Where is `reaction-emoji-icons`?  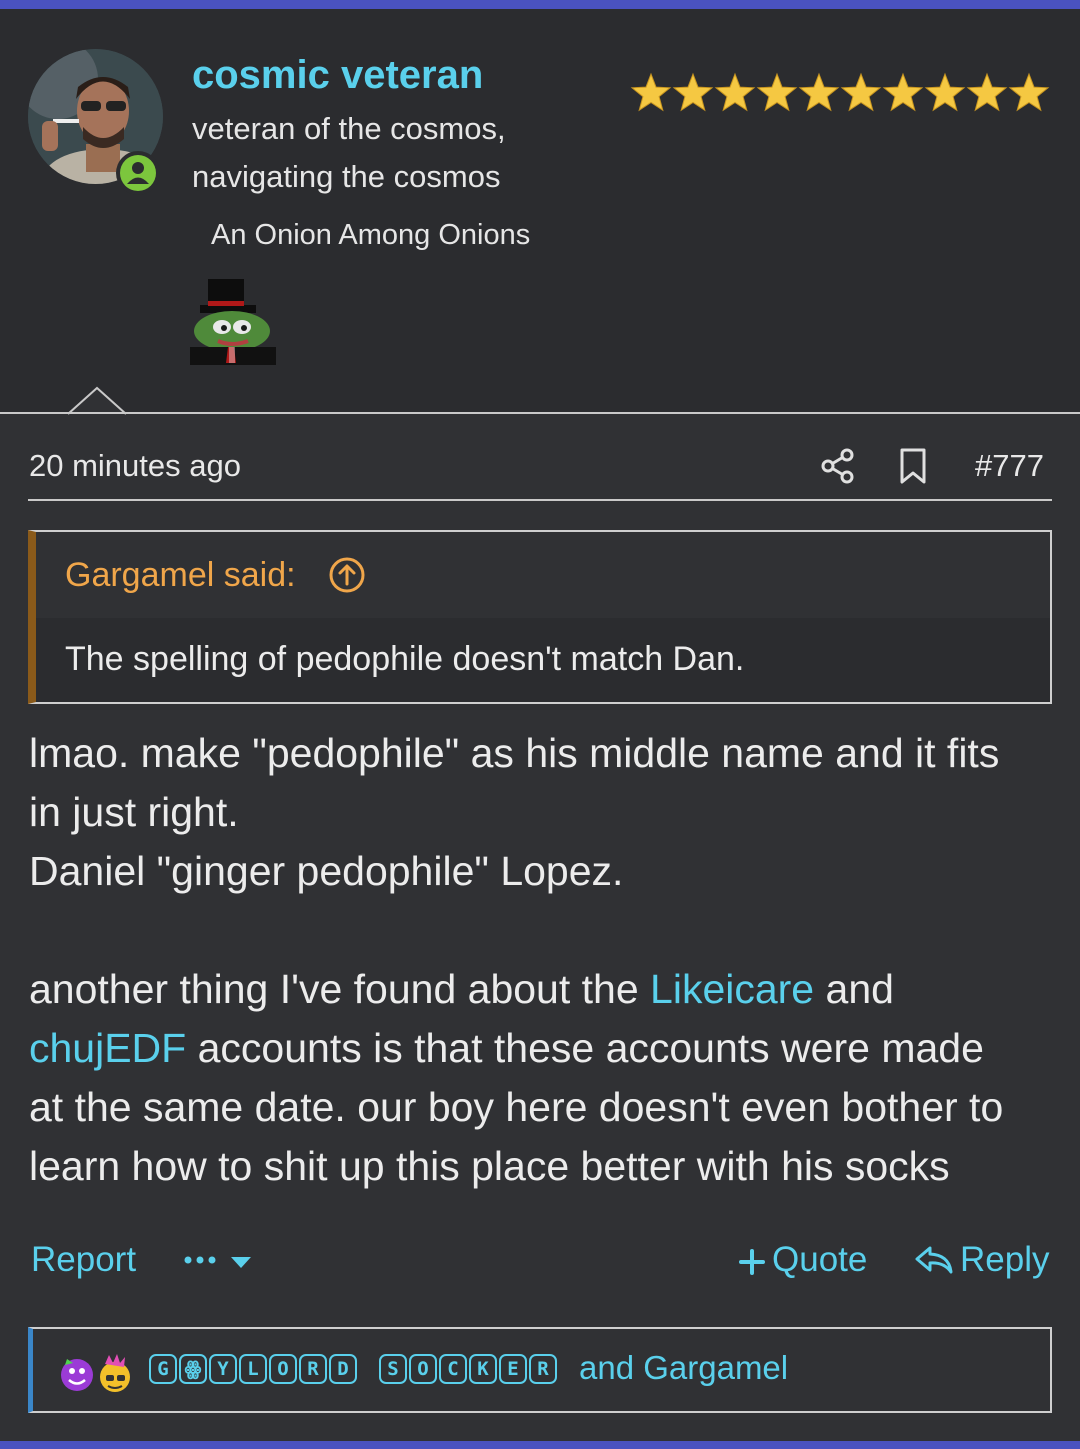 reaction-emoji-icons is located at coordinates (95, 1373).